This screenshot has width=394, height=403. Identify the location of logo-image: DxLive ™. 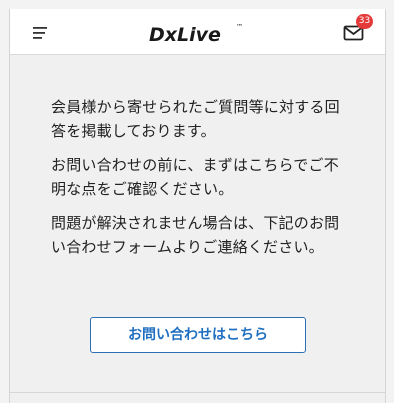
(196, 34).